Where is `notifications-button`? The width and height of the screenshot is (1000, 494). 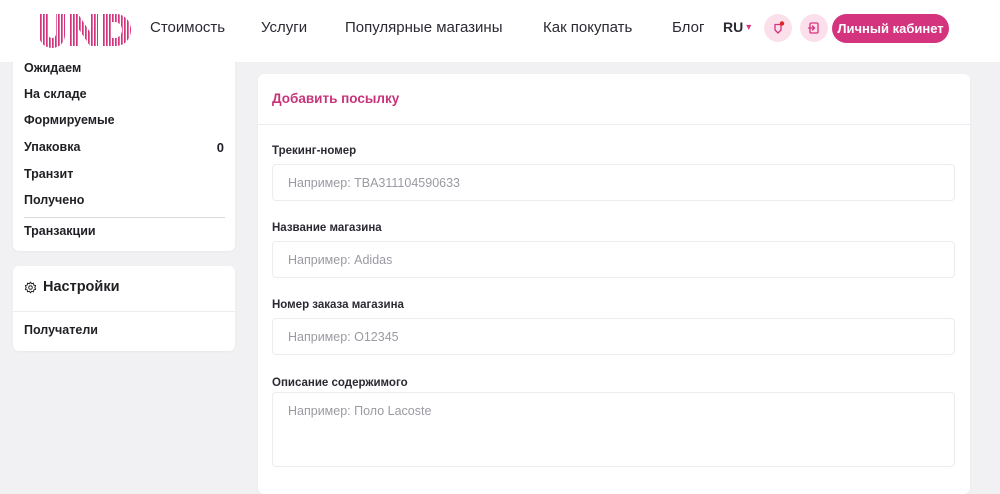 notifications-button is located at coordinates (778, 28).